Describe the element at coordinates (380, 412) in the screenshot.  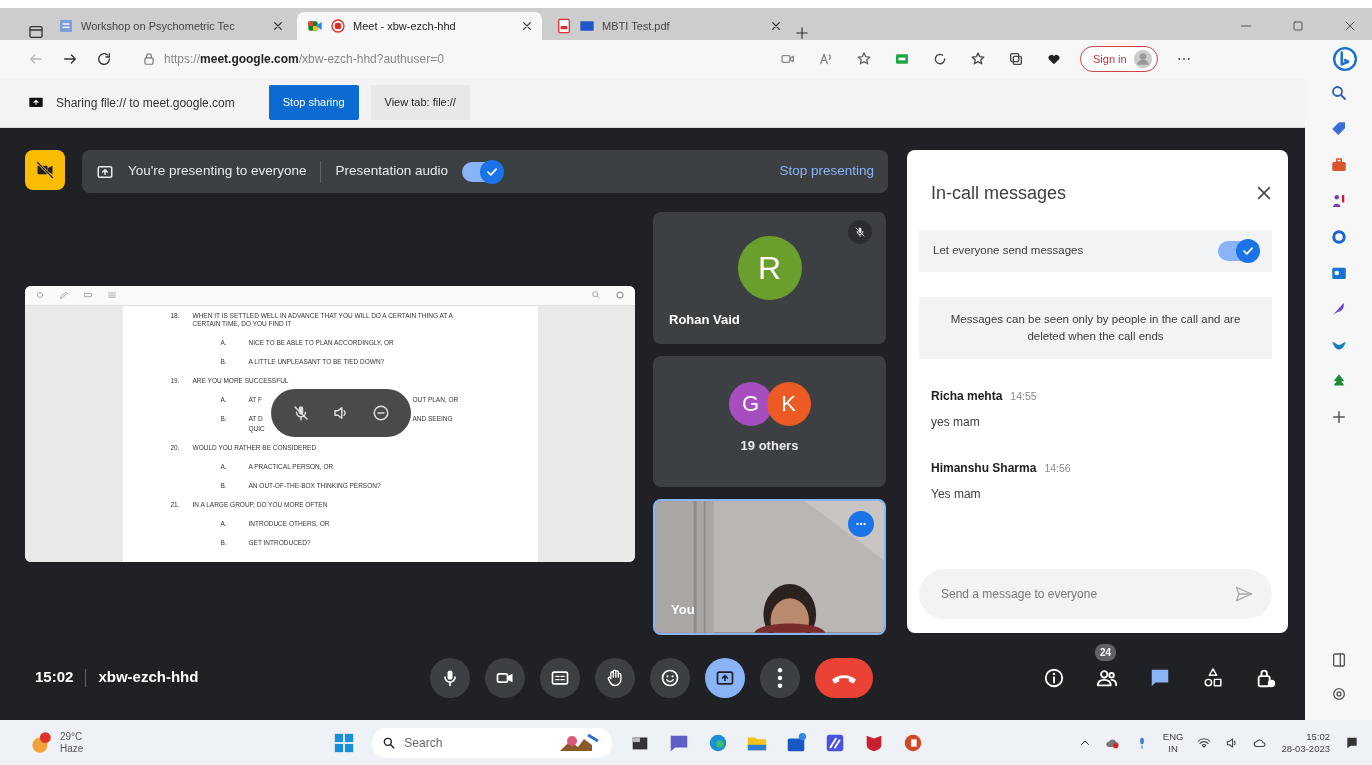
I see `remove-icon` at that location.